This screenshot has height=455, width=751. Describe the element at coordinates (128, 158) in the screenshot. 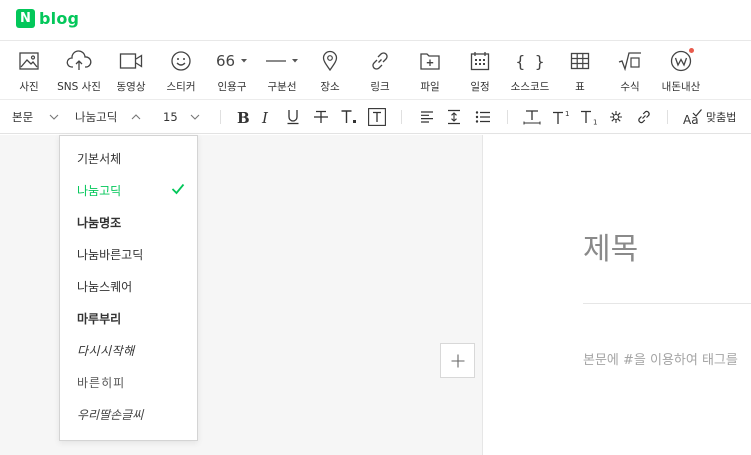

I see `font-option: 기본서체` at that location.